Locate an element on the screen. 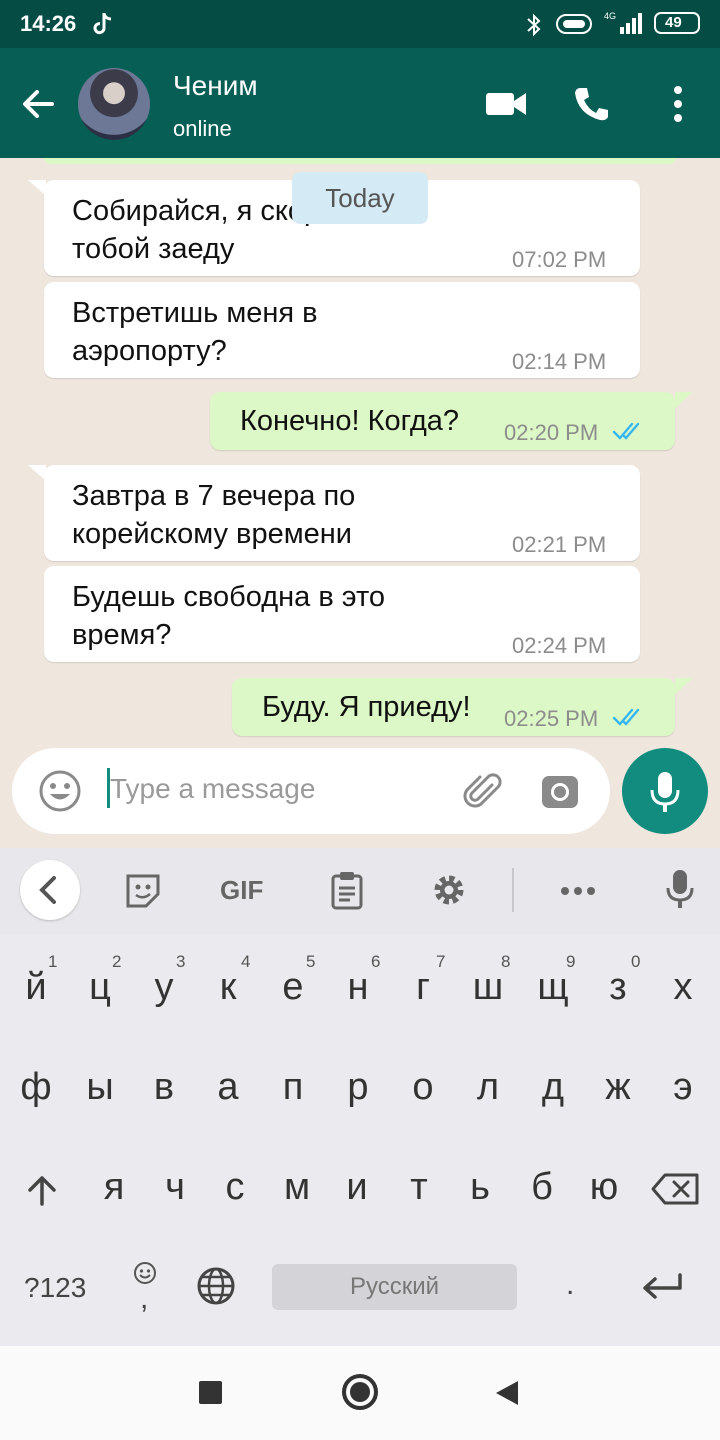 This screenshot has width=720, height=1440. message-bubble-incoming: Будешь свободна в это время? 02:24 PM is located at coordinates (342, 614).